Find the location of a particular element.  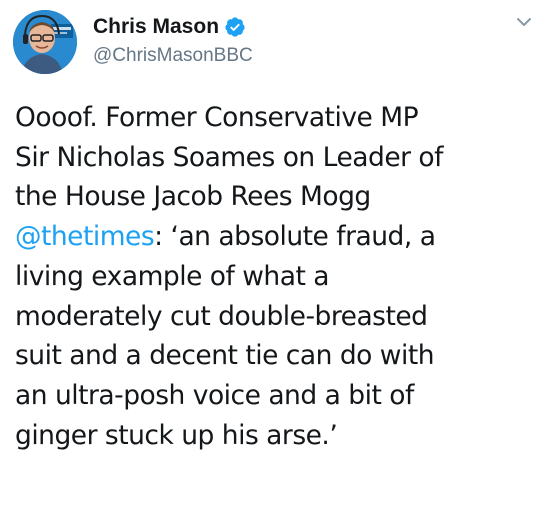

author-display-name: Chris Mason is located at coordinates (156, 27).